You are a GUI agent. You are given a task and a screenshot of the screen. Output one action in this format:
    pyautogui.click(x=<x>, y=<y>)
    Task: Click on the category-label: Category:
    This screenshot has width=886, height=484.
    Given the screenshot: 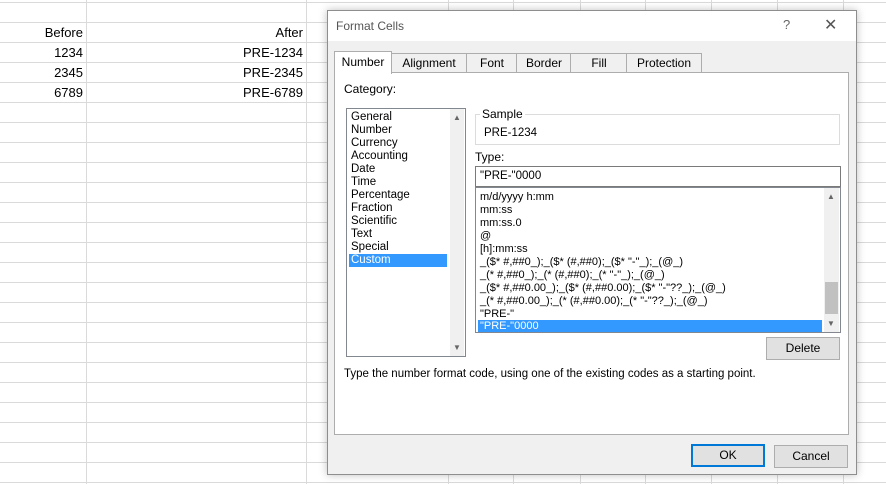 What is the action you would take?
    pyautogui.click(x=370, y=89)
    